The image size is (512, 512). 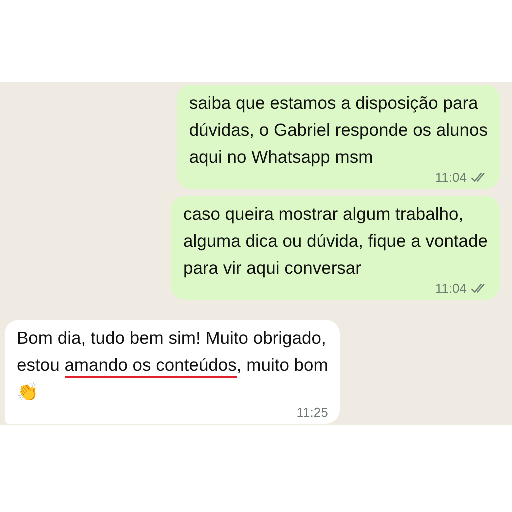 I want to click on message-time: 11:25, so click(x=312, y=412).